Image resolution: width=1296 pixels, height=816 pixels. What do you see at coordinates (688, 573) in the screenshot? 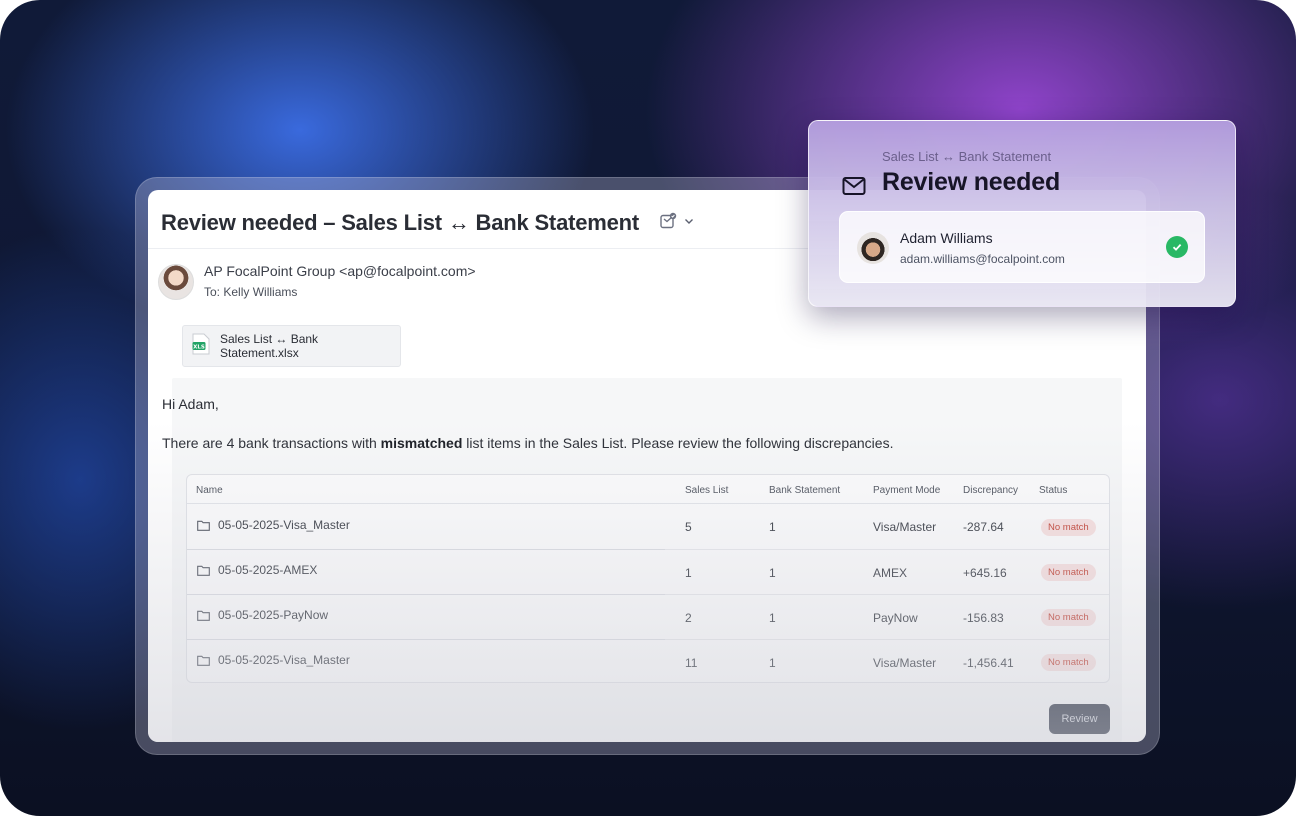
I see `row-sales-list: 1` at bounding box center [688, 573].